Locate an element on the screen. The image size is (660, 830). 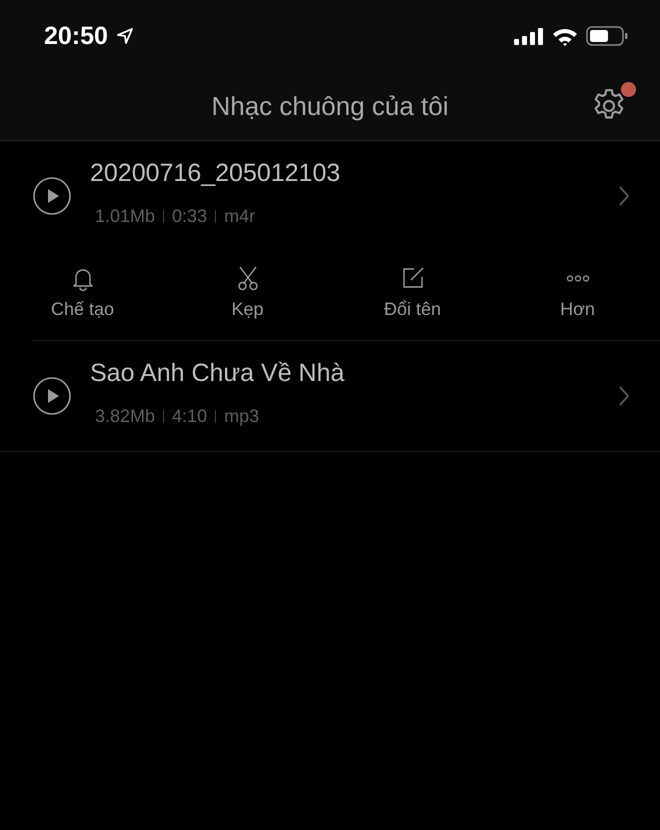
file-size: 3.82Mb is located at coordinates (125, 416).